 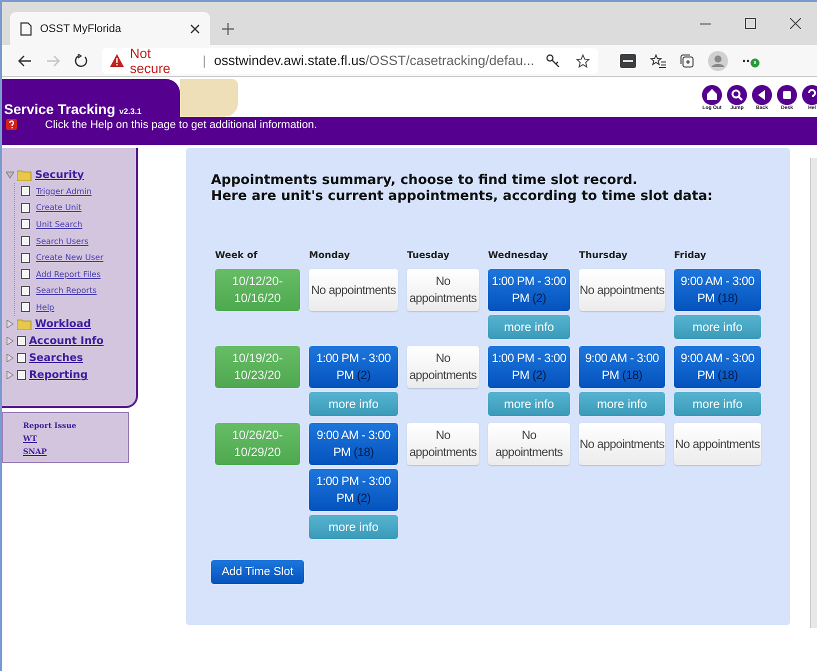 I want to click on warning-icon, so click(x=117, y=60).